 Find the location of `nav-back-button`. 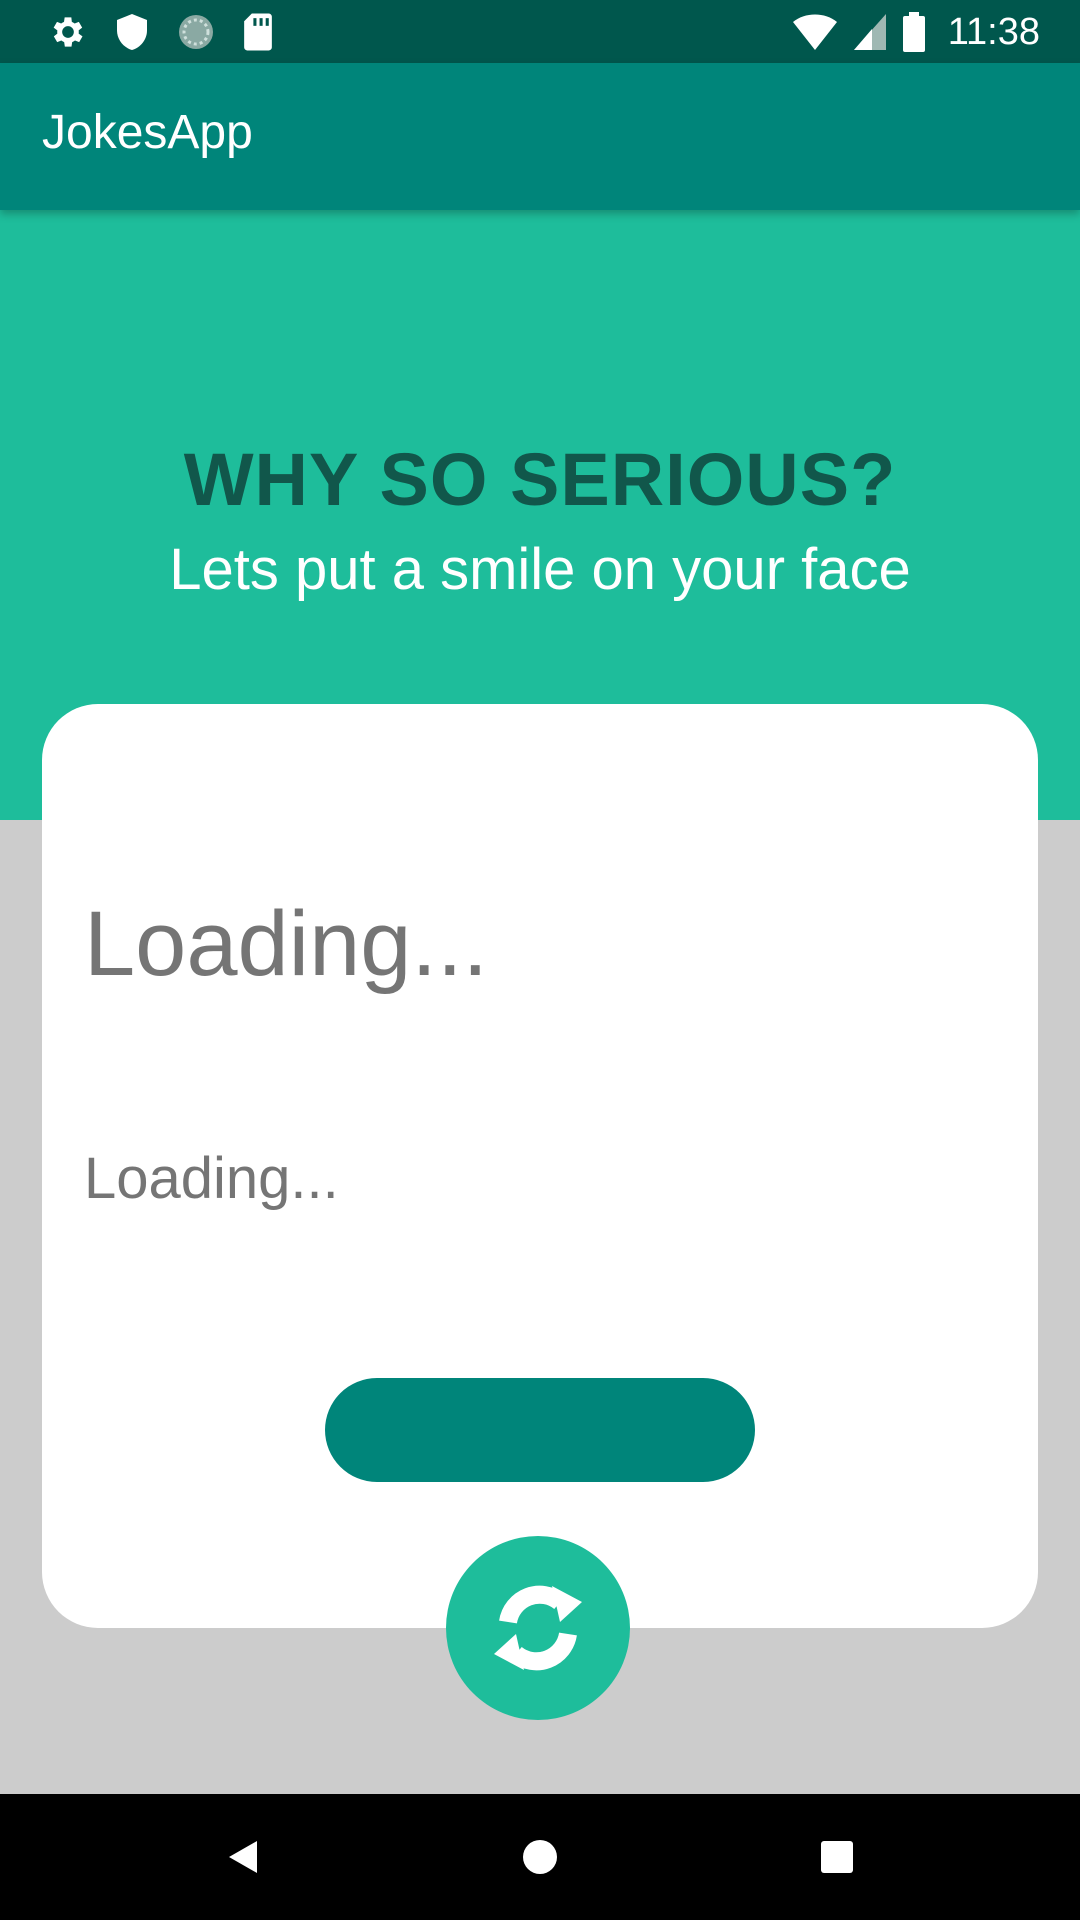

nav-back-button is located at coordinates (243, 1857).